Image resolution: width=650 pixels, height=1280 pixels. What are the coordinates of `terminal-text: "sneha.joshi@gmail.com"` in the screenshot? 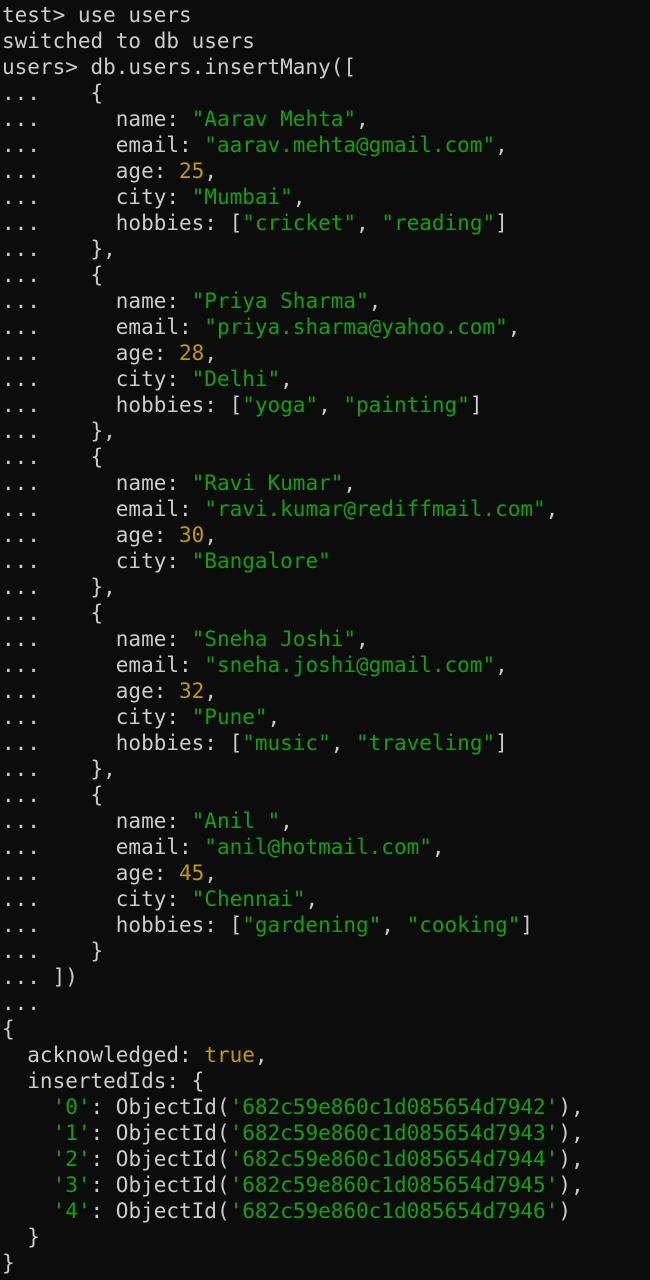 It's located at (350, 665).